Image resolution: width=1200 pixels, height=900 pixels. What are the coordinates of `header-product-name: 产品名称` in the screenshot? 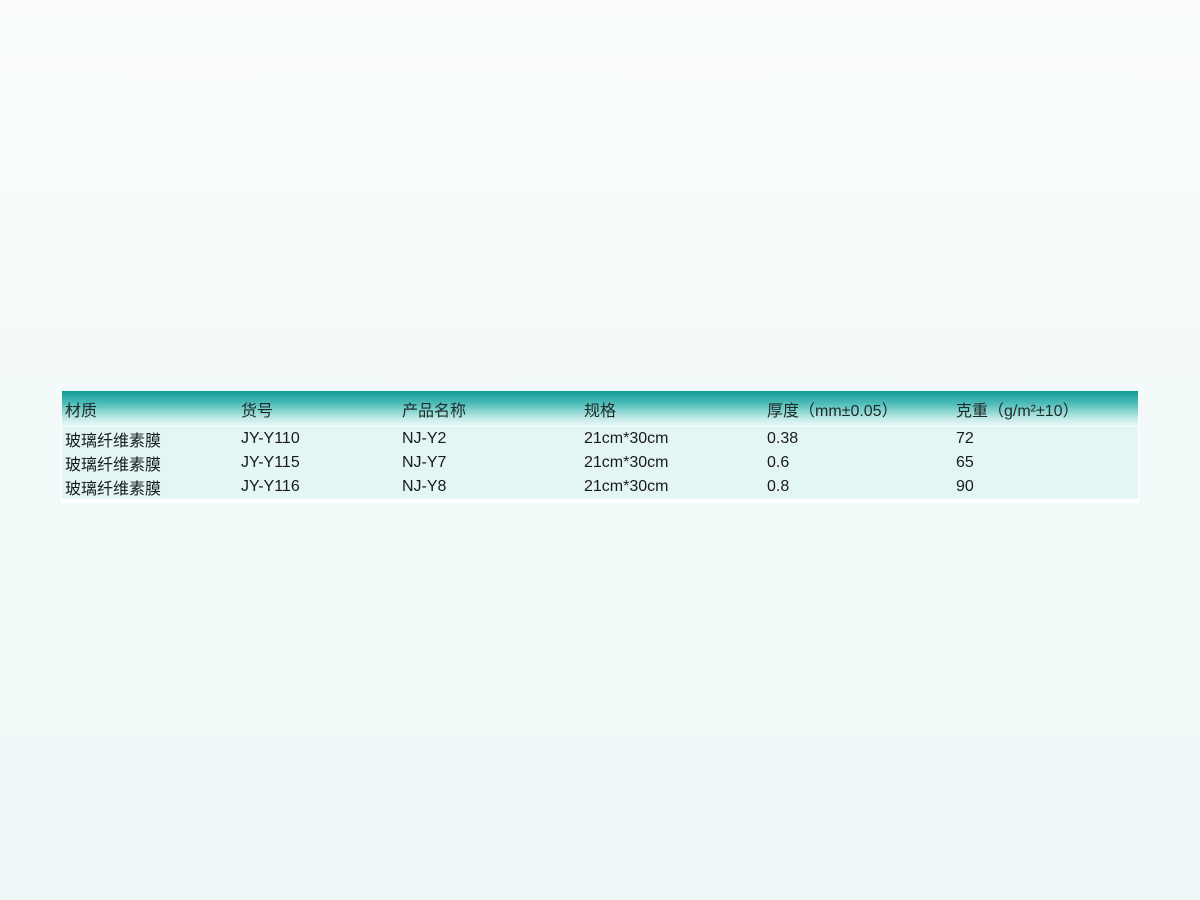 It's located at (434, 411).